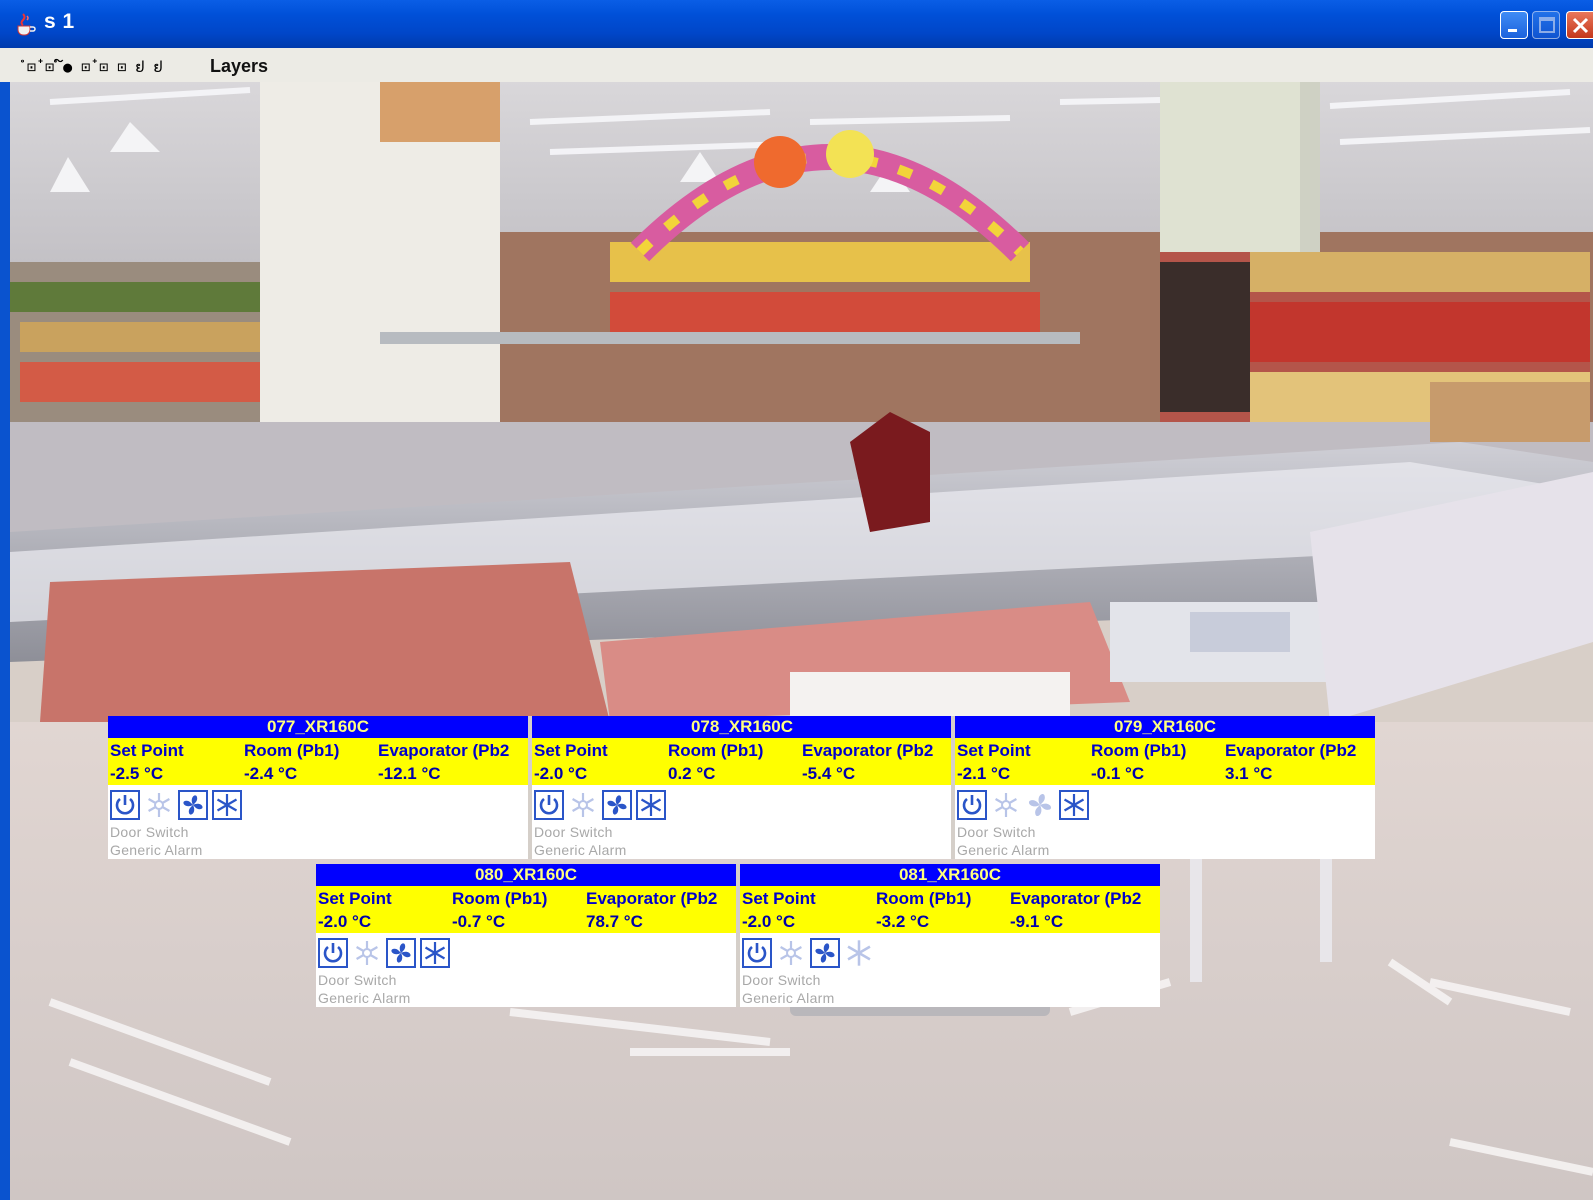 The width and height of the screenshot is (1593, 1200). Describe the element at coordinates (614, 921) in the screenshot. I see `evaporator-value: 78.7 °C` at that location.